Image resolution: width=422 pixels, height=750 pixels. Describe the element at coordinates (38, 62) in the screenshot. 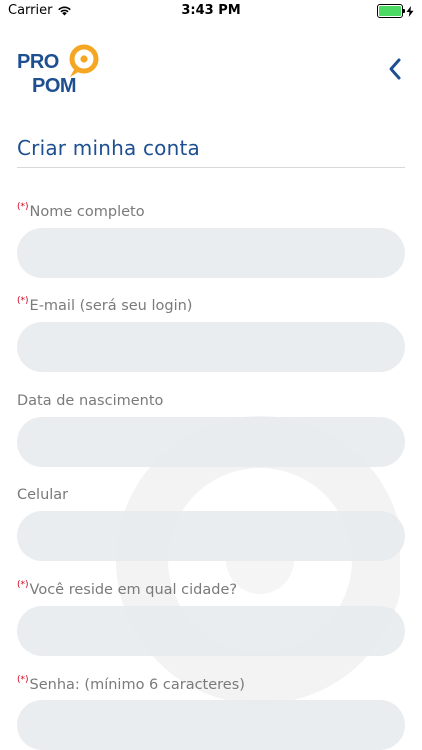

I see `logo-text-pro: PRO` at that location.